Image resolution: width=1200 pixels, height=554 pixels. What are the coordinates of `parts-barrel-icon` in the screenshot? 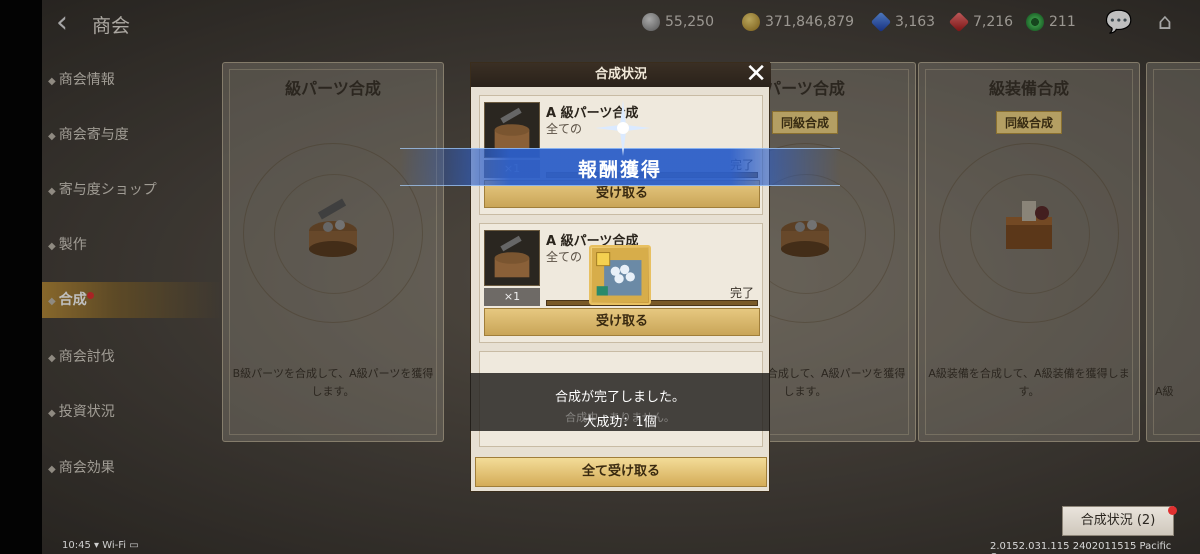 It's located at (512, 258).